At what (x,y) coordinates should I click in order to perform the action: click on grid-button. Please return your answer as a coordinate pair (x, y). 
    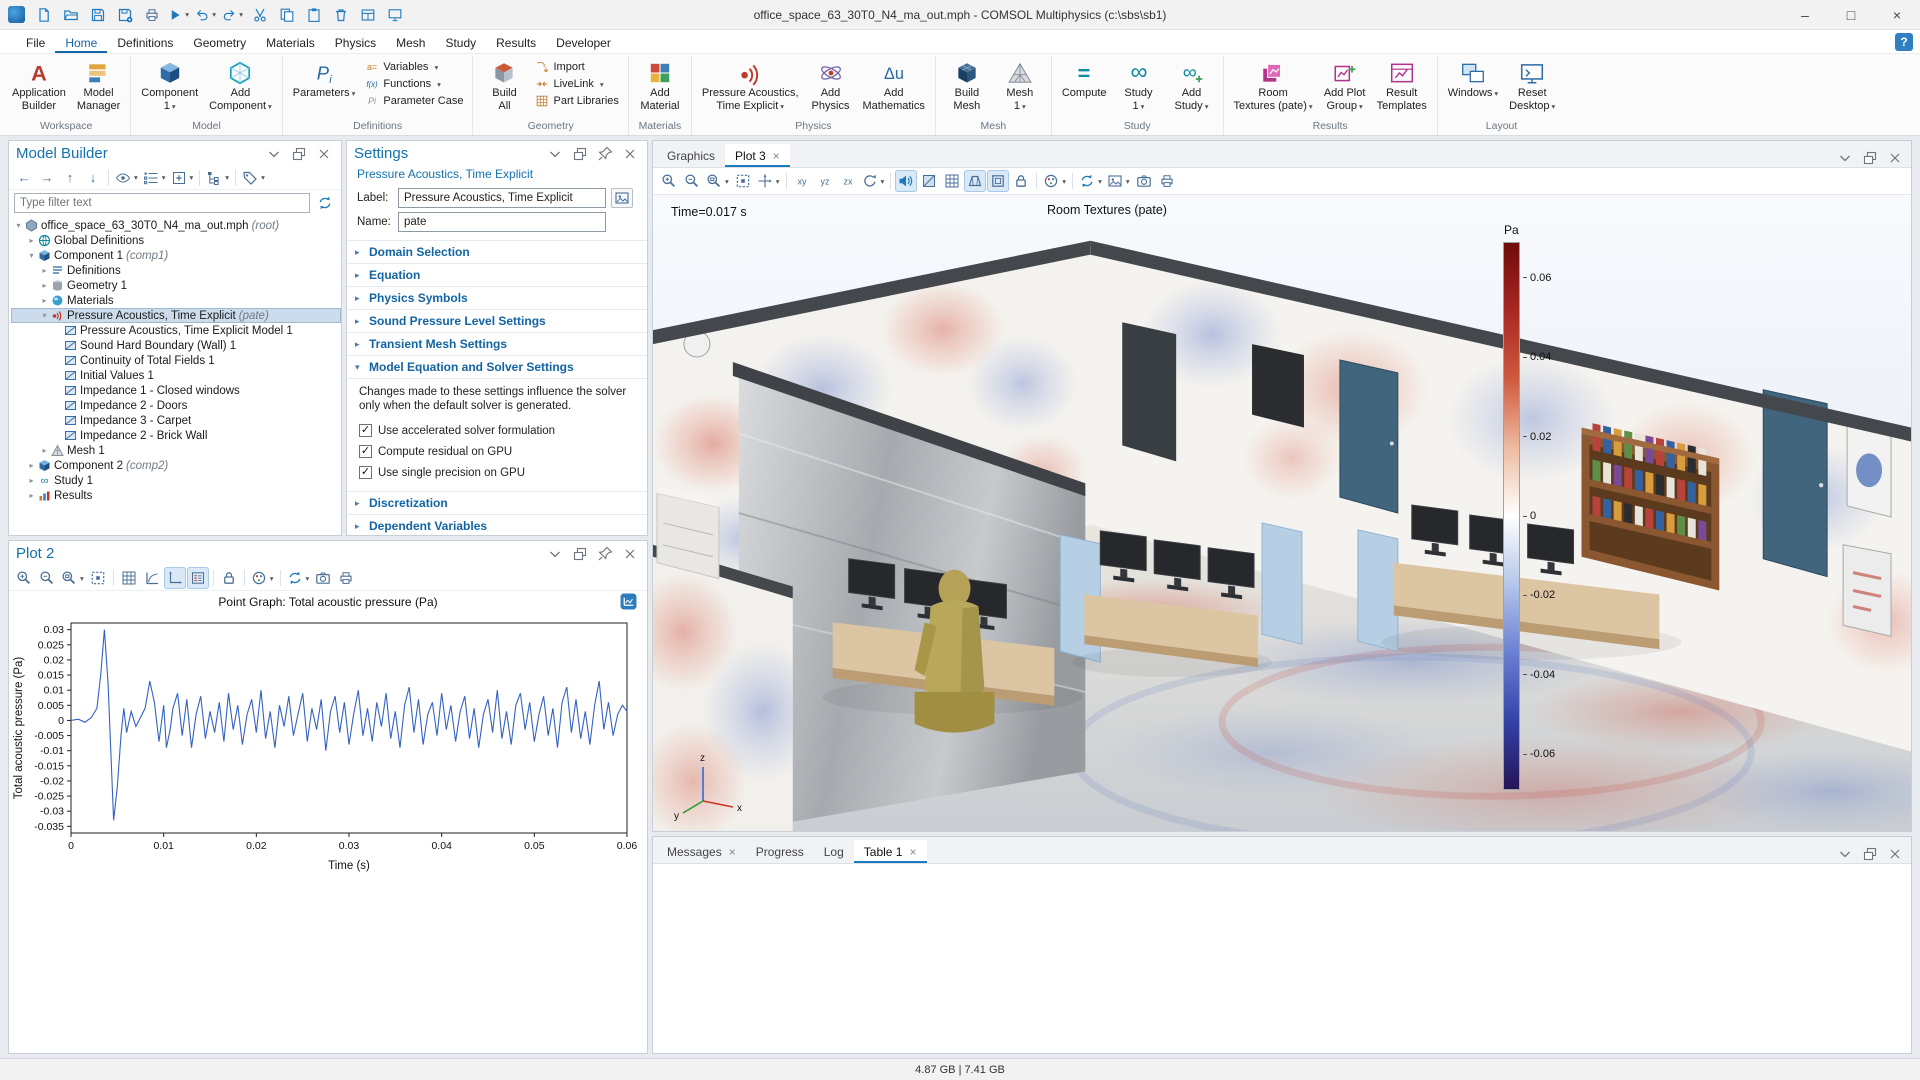
    Looking at the image, I should click on (129, 578).